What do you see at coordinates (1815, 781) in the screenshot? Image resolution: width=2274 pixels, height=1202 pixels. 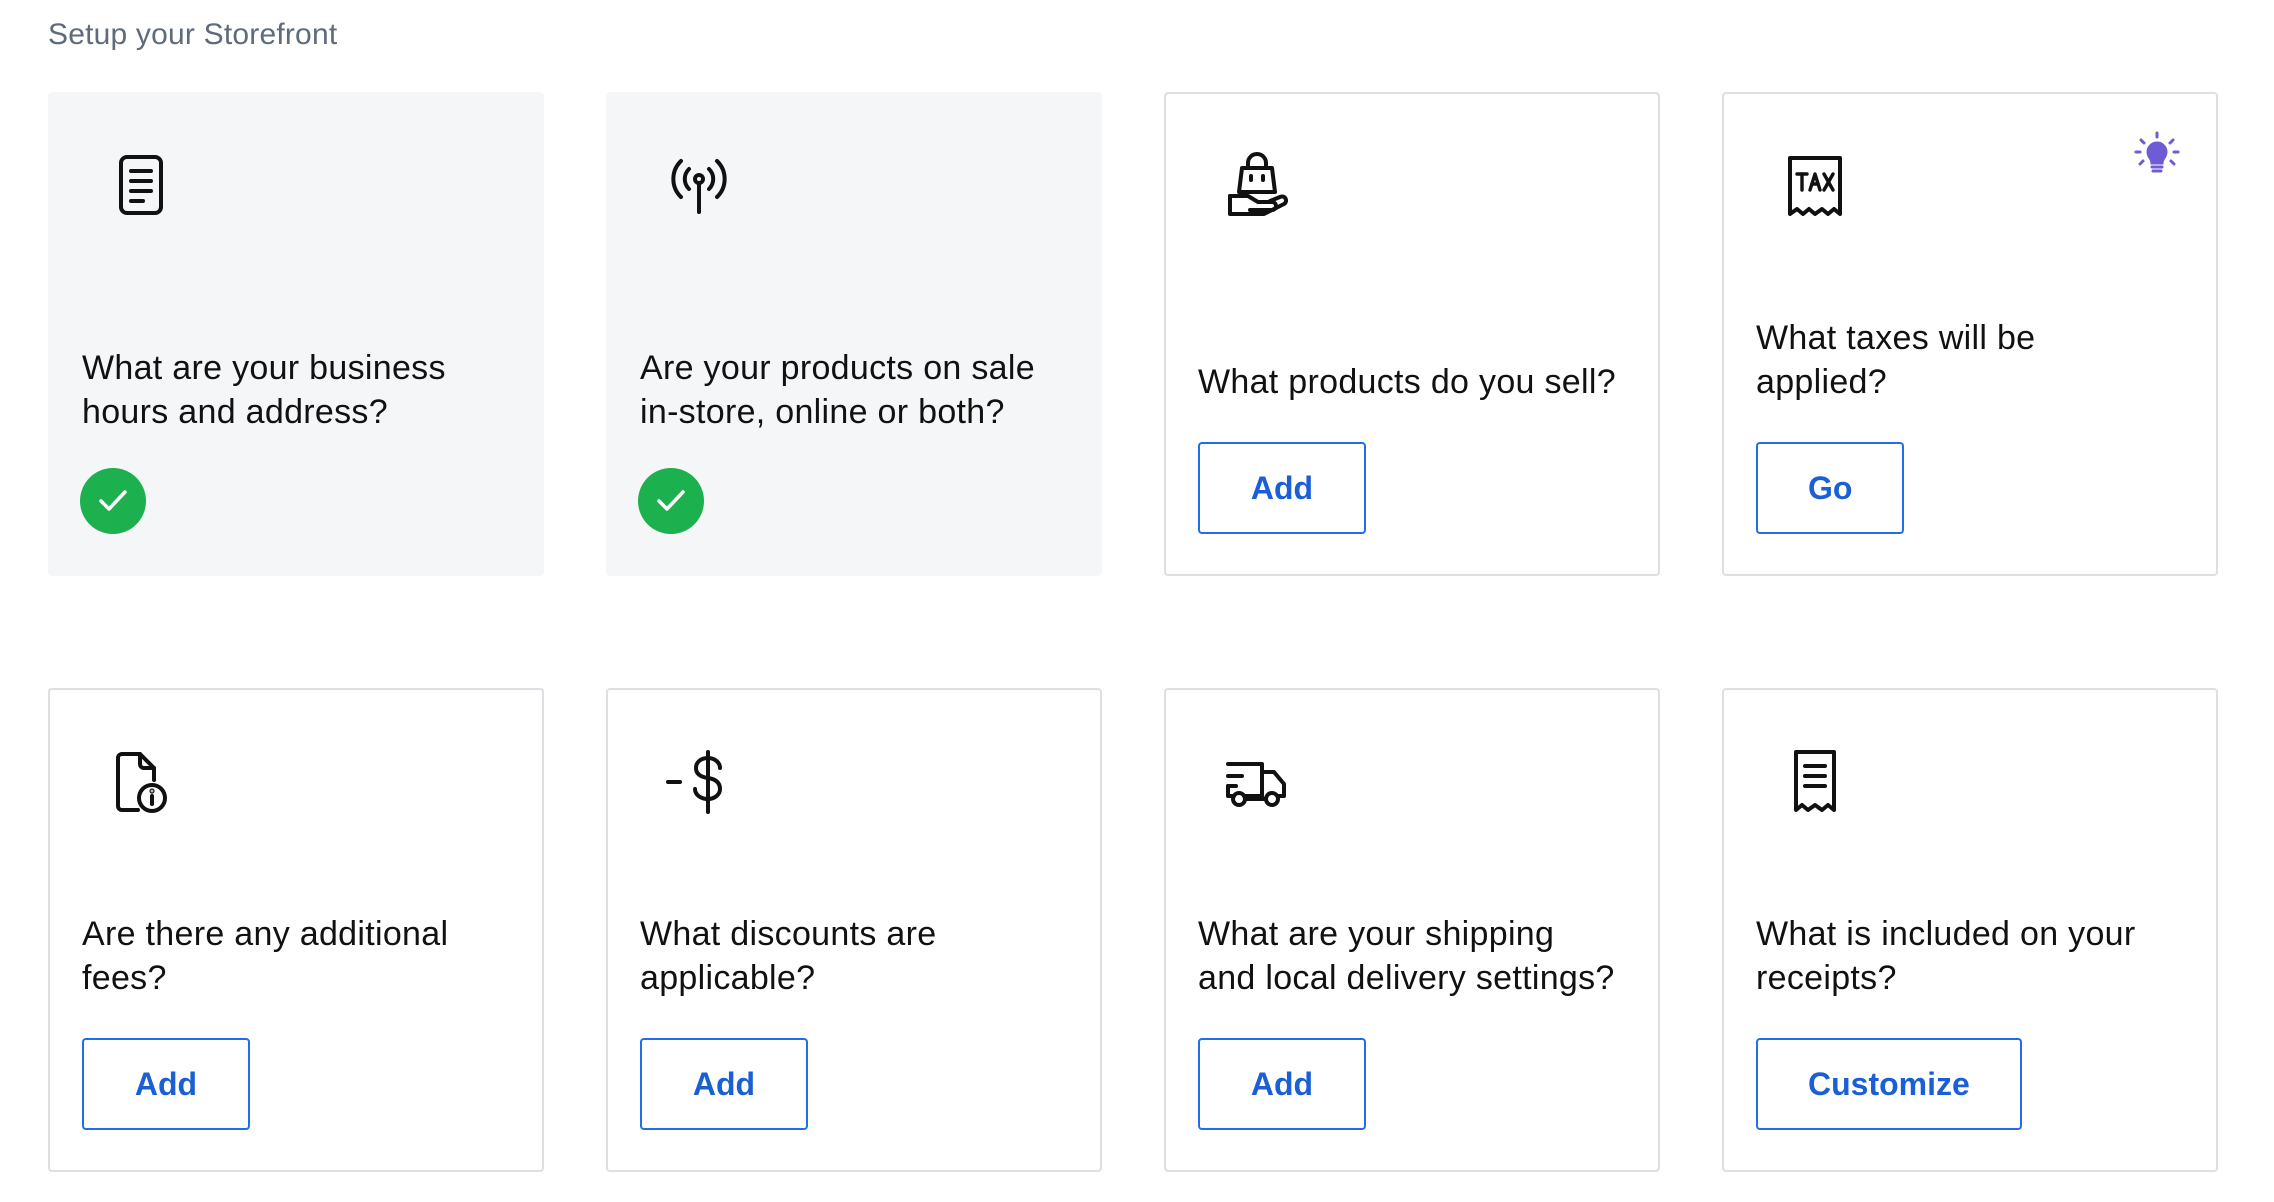 I see `receipt-icon` at bounding box center [1815, 781].